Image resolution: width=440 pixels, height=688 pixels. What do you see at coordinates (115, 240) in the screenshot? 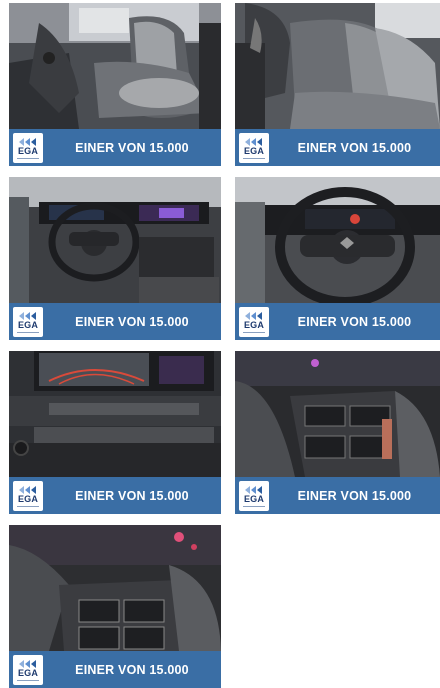
I see `dashboard-photo` at bounding box center [115, 240].